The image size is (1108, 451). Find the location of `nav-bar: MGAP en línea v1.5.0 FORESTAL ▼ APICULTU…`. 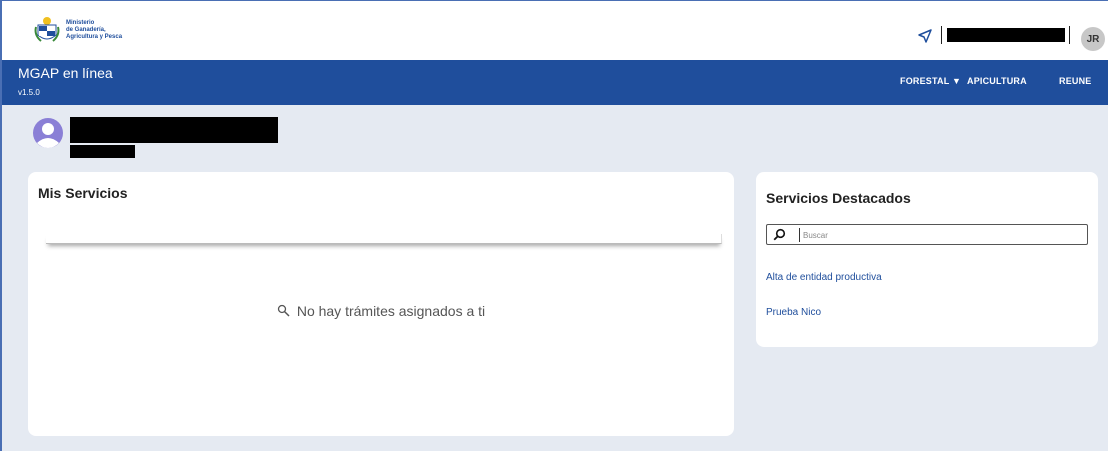

nav-bar: MGAP en línea v1.5.0 FORESTAL ▼ APICULTU… is located at coordinates (555, 82).